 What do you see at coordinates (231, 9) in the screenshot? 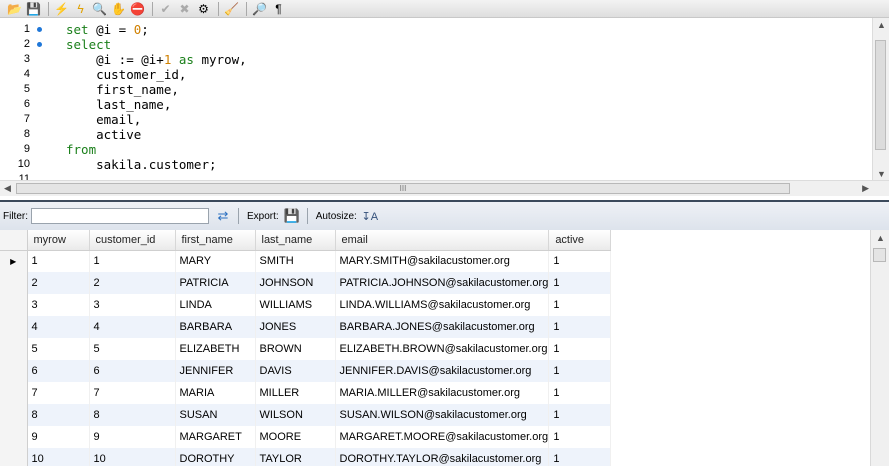
I see `beautify-icon: 🧹` at bounding box center [231, 9].